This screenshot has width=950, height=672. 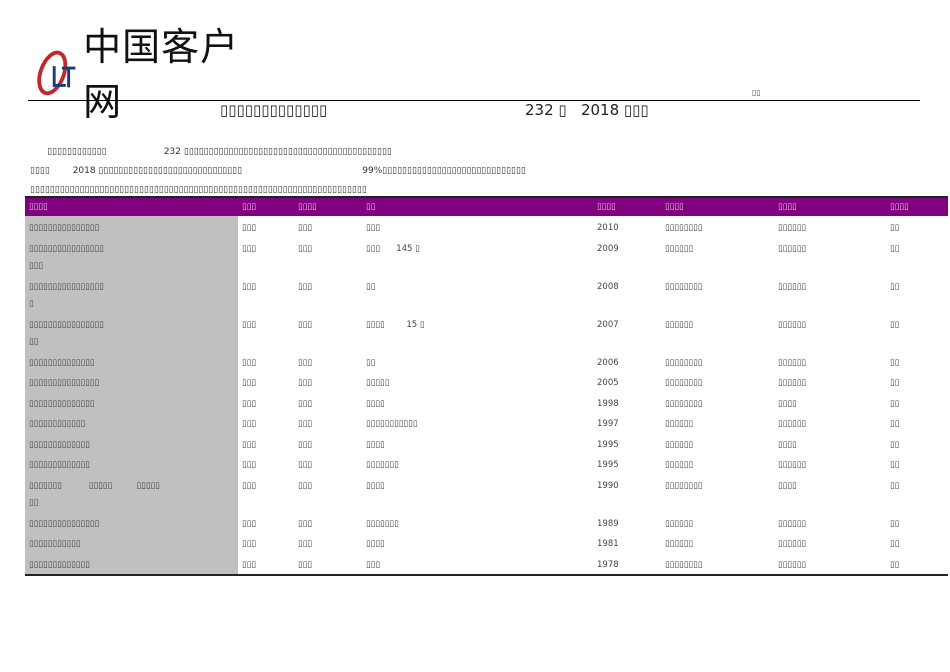 What do you see at coordinates (608, 544) in the screenshot?
I see `table-cell: 1981` at bounding box center [608, 544].